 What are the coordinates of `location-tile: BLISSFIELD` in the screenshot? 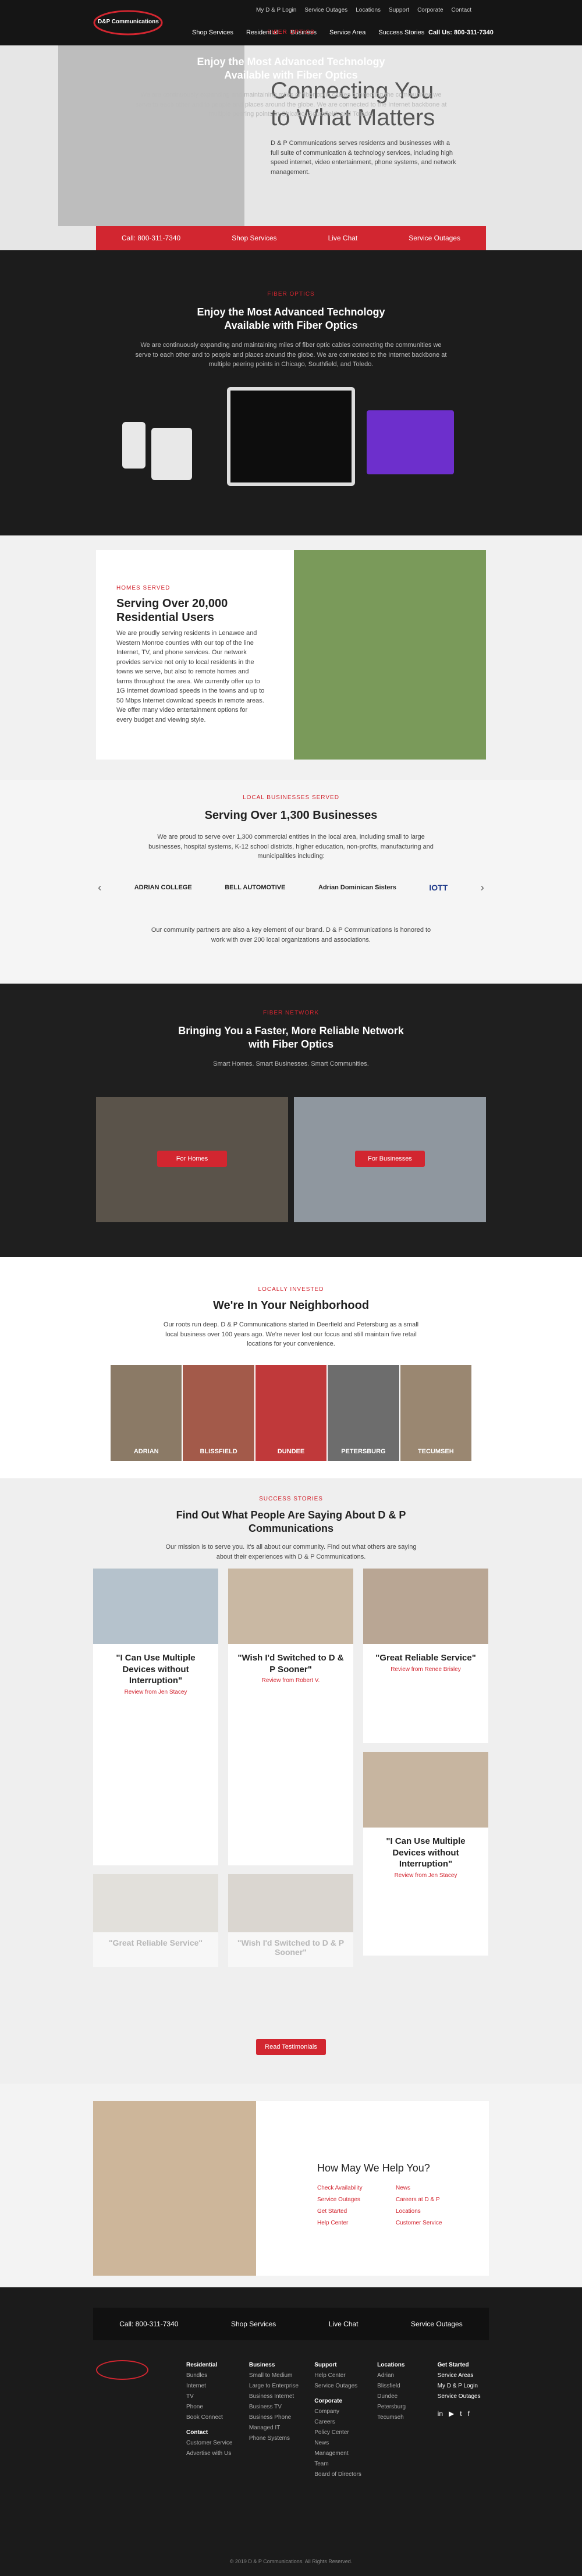 It's located at (218, 1413).